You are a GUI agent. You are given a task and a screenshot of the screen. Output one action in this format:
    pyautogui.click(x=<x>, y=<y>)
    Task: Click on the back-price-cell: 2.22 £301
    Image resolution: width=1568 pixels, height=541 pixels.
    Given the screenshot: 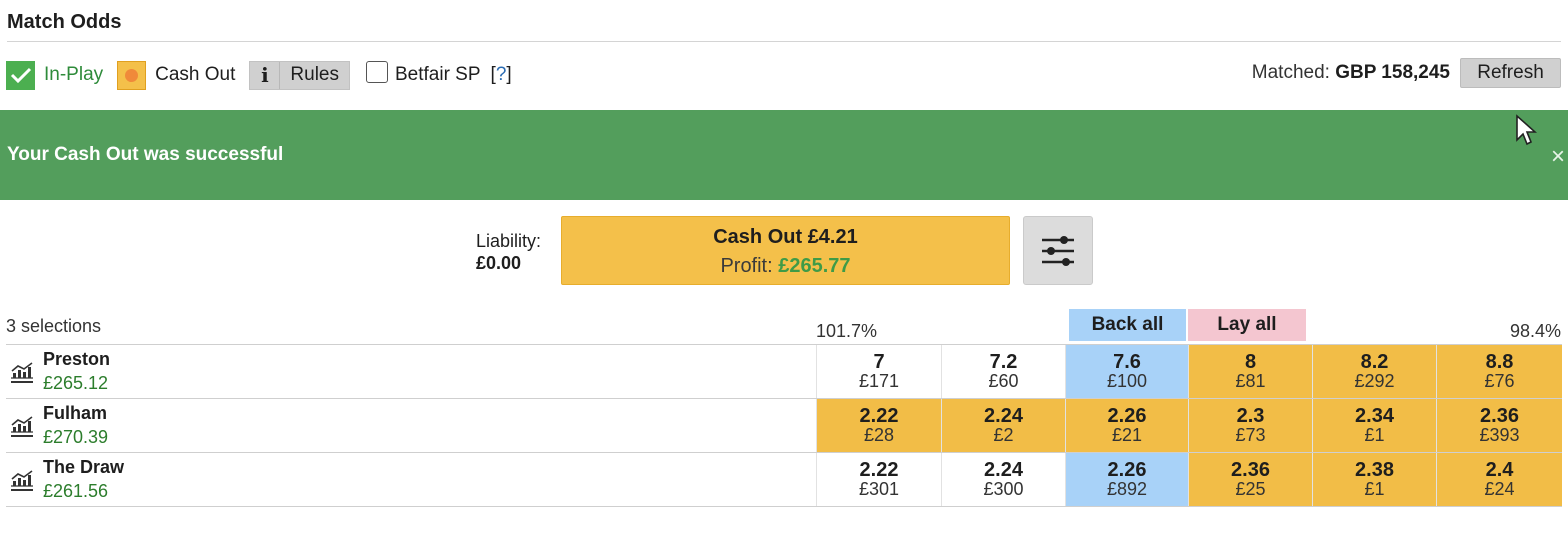 What is the action you would take?
    pyautogui.click(x=878, y=479)
    